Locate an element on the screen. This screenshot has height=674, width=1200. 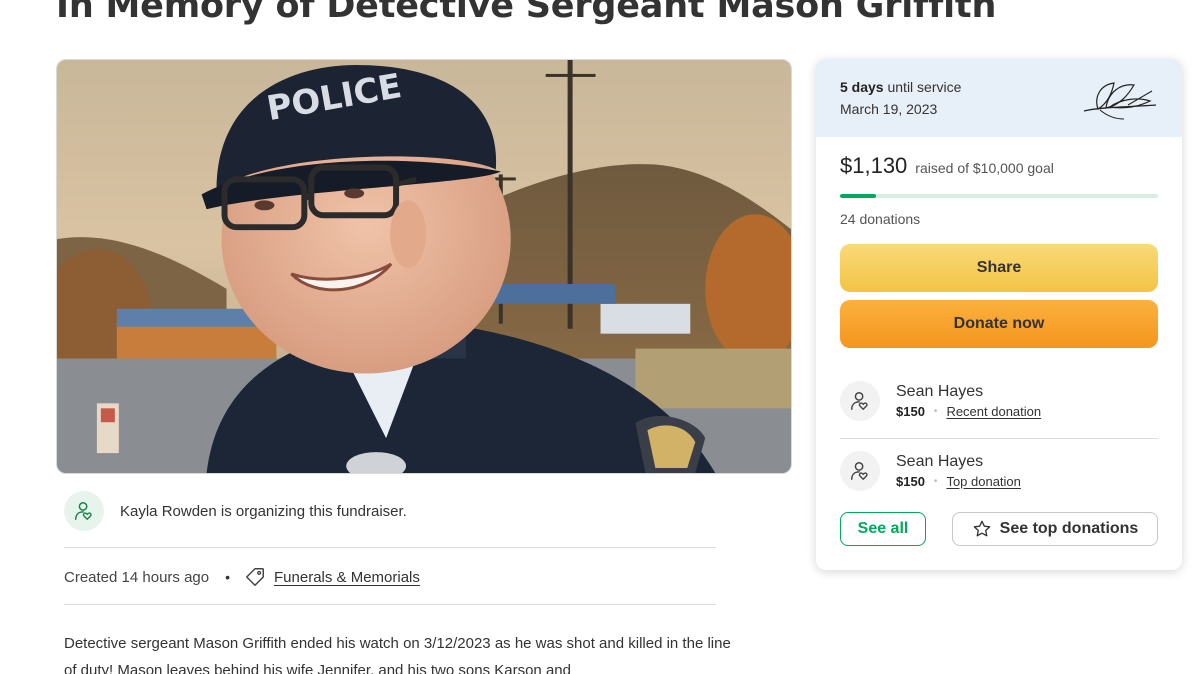
donations-count: 24 donations is located at coordinates (880, 219).